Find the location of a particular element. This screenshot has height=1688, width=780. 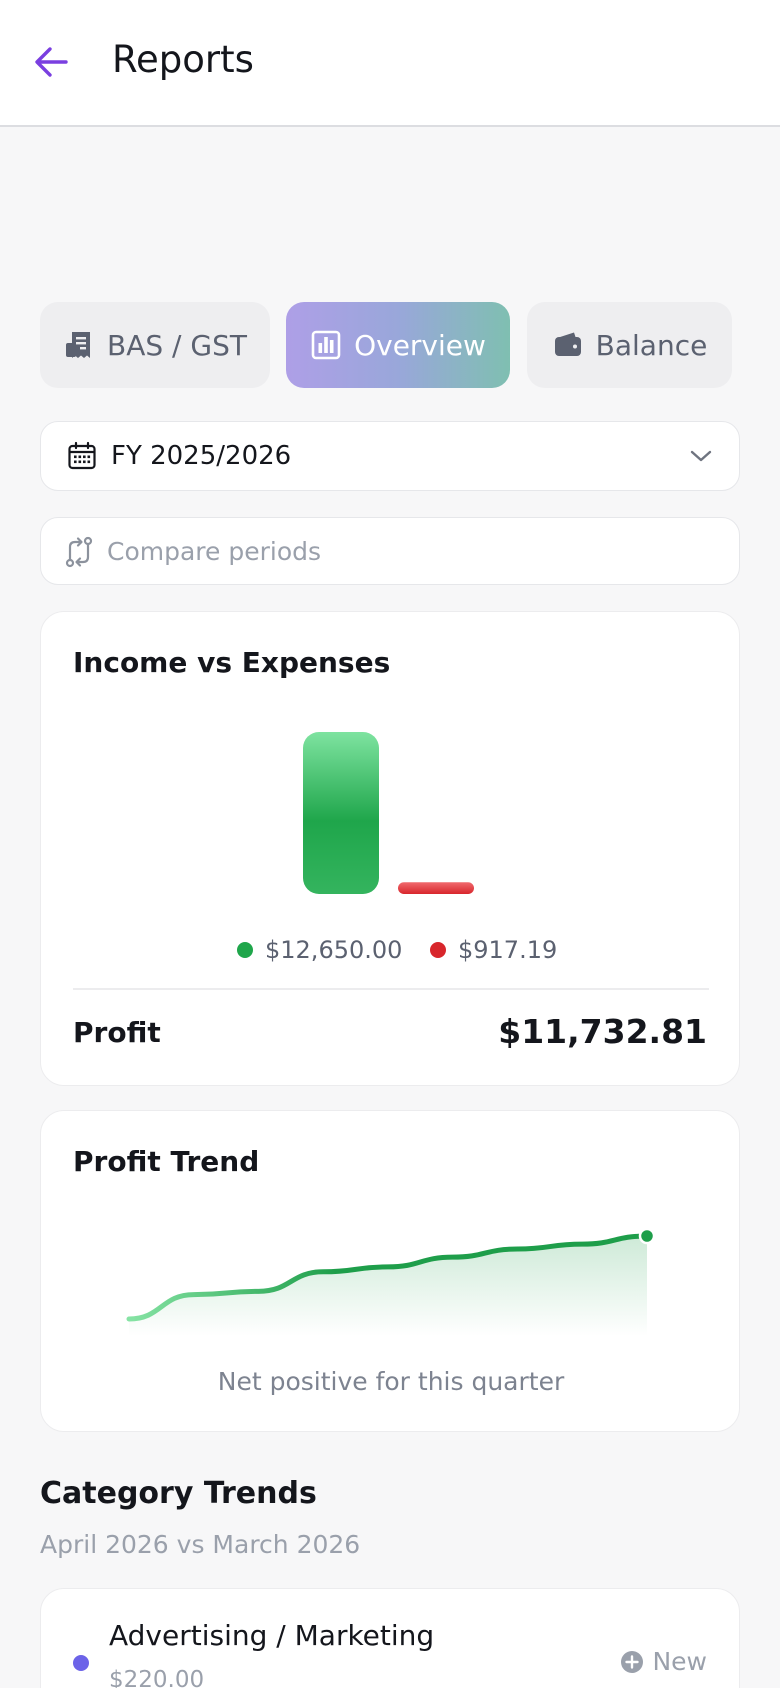

tab-bas-gst: BAS / GST is located at coordinates (155, 345).